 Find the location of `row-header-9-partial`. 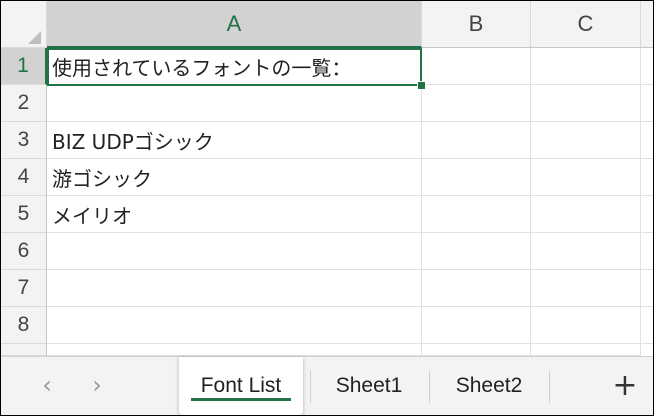

row-header-9-partial is located at coordinates (24, 350).